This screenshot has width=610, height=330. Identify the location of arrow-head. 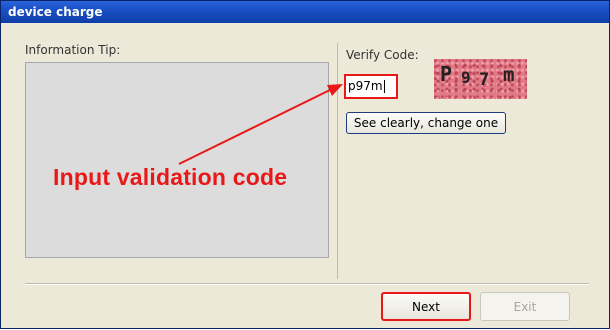
(335, 90).